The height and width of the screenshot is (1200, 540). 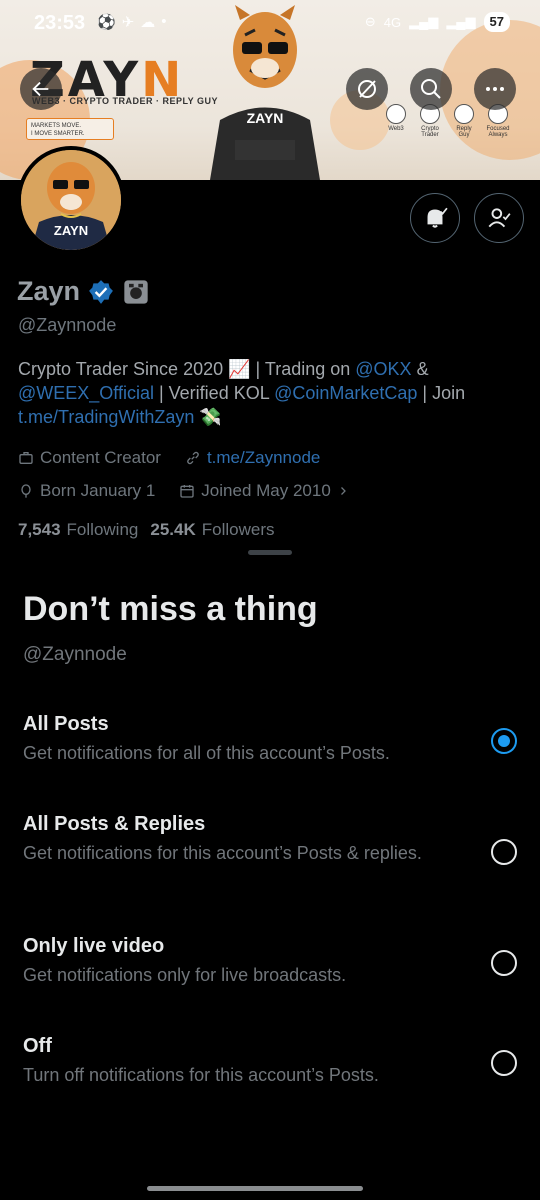 What do you see at coordinates (496, 22) in the screenshot?
I see `battery-indicator: 57` at bounding box center [496, 22].